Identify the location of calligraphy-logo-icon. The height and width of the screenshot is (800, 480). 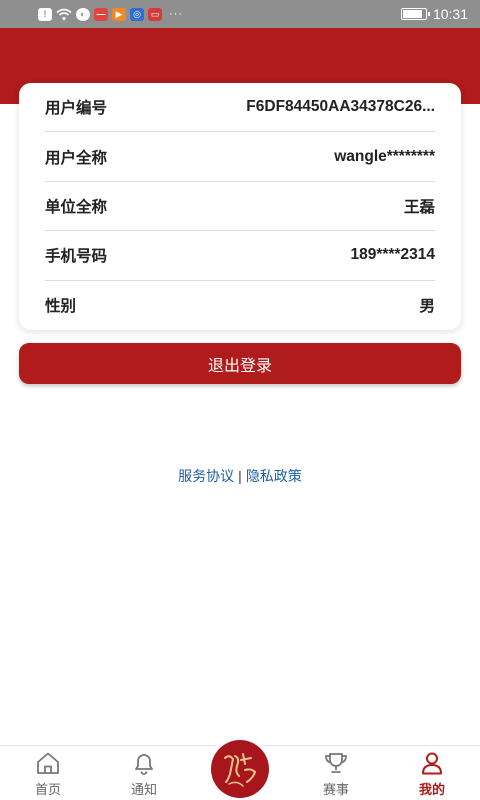
(240, 769).